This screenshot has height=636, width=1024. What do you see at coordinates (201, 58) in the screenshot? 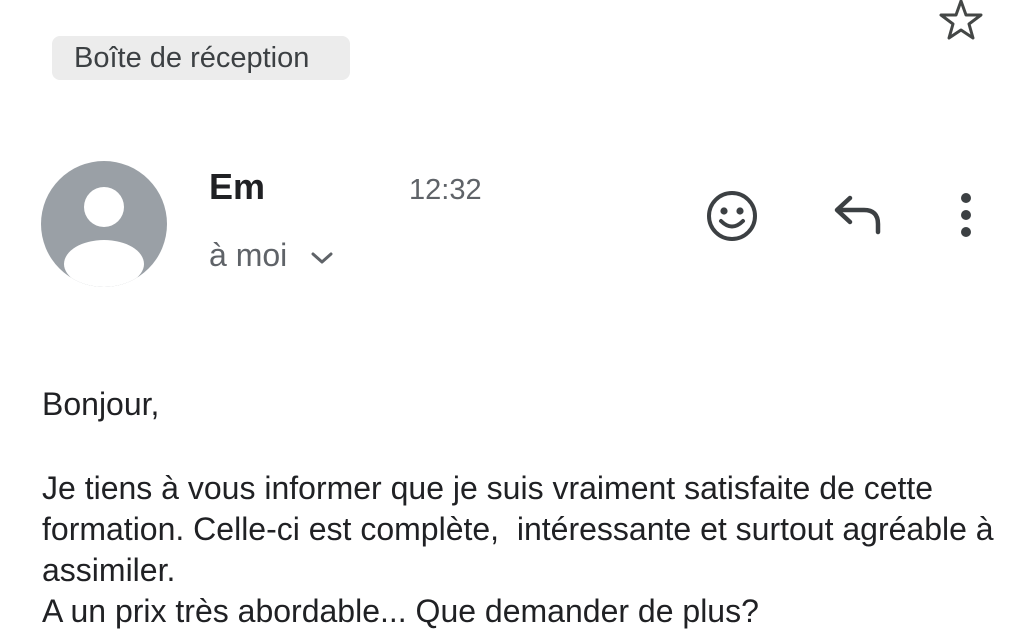
I see `inbox-label-chip: Boîte de réception` at bounding box center [201, 58].